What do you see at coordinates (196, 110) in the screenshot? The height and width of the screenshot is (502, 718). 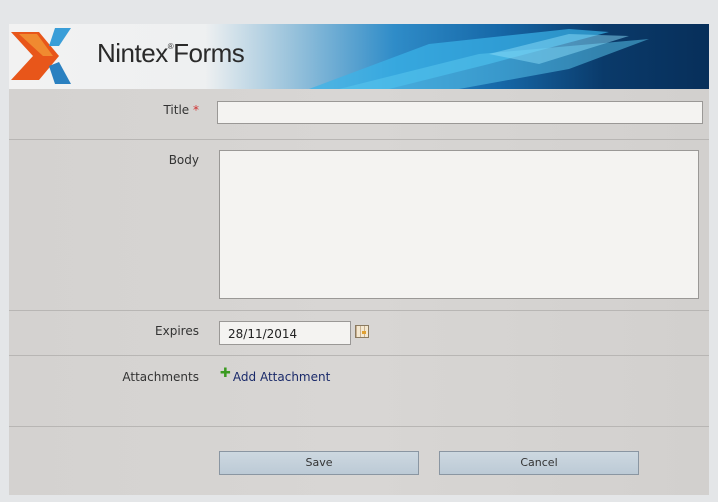 I see `required-mark: *` at bounding box center [196, 110].